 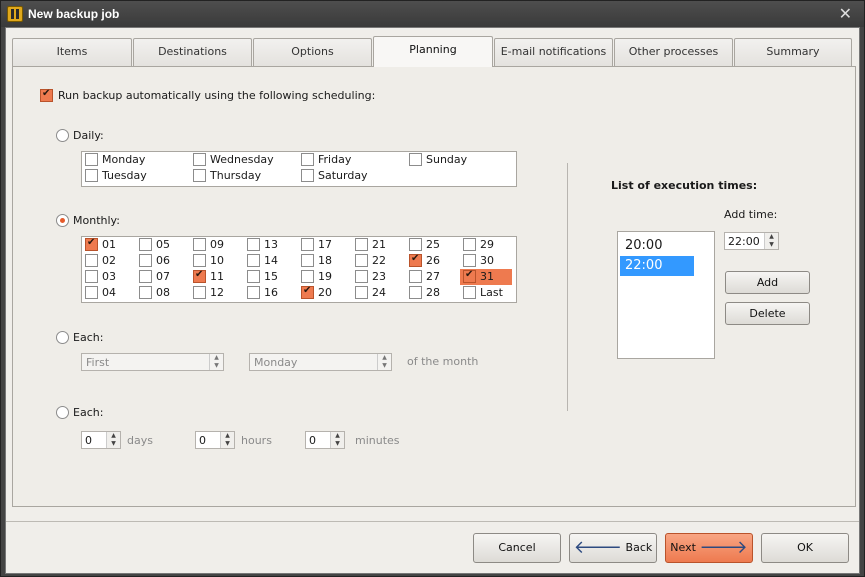 I want to click on each-relative-radio, so click(x=62, y=337).